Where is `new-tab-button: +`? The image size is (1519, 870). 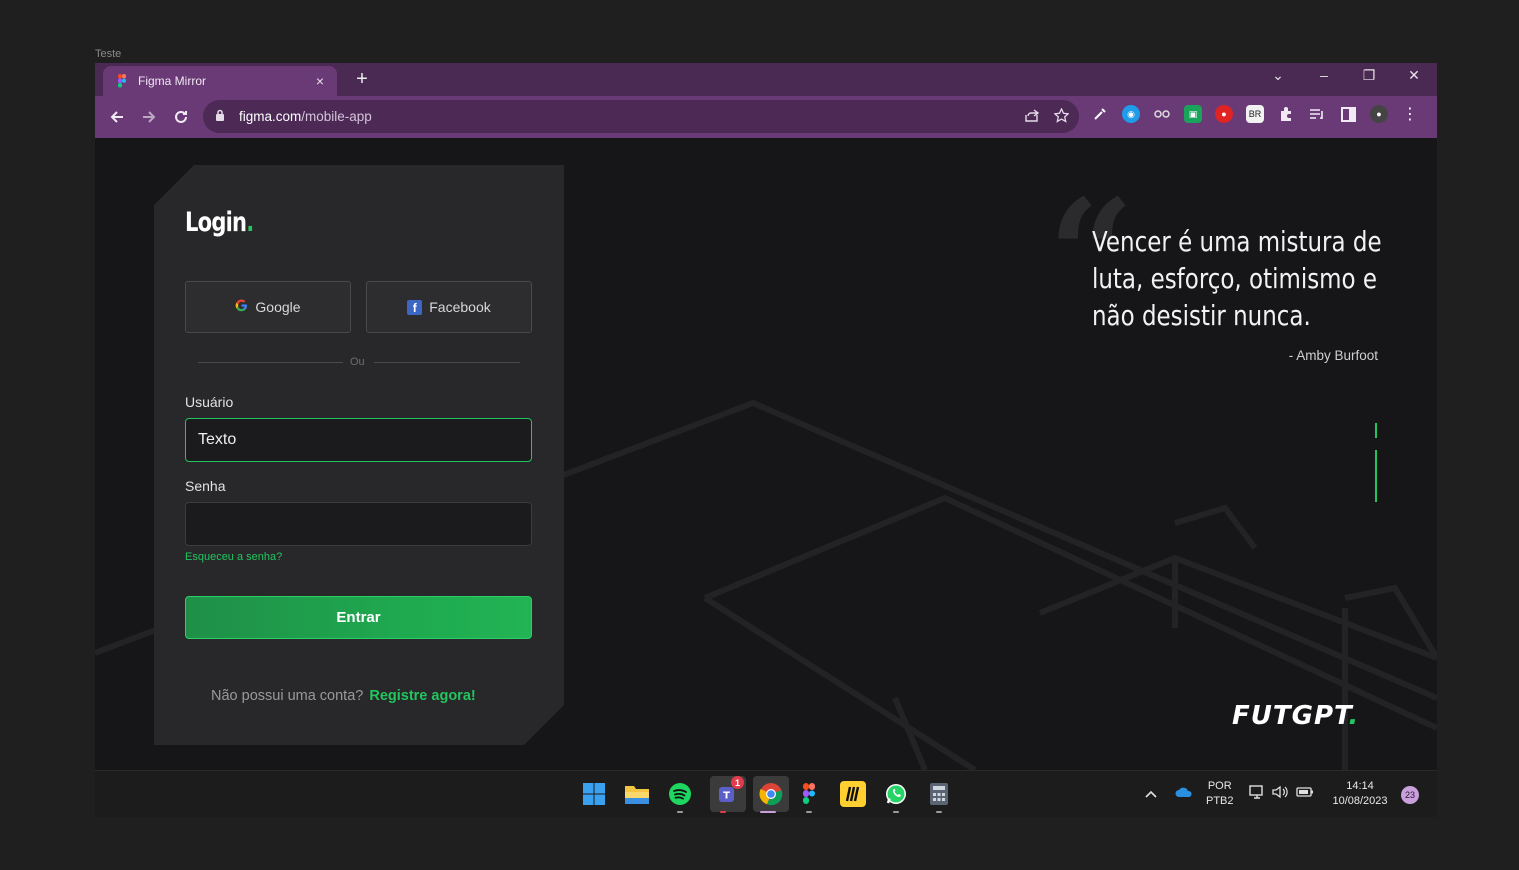
new-tab-button: + is located at coordinates (362, 79).